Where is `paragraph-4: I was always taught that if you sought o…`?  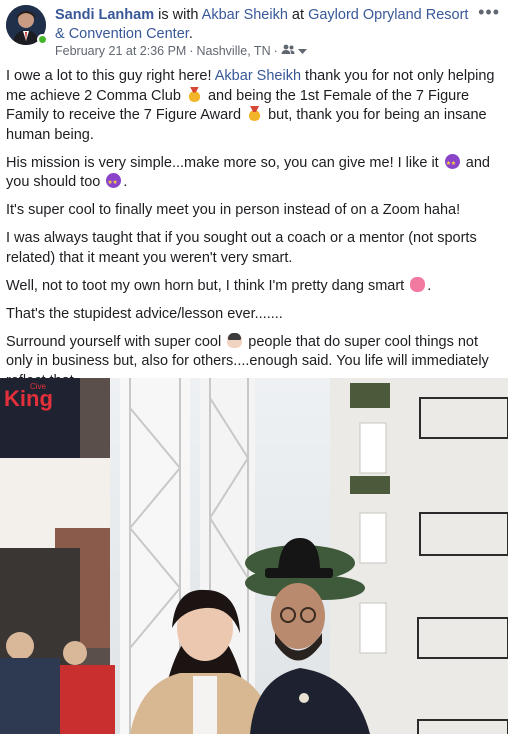
paragraph-4: I was always taught that if you sought o… is located at coordinates (241, 248).